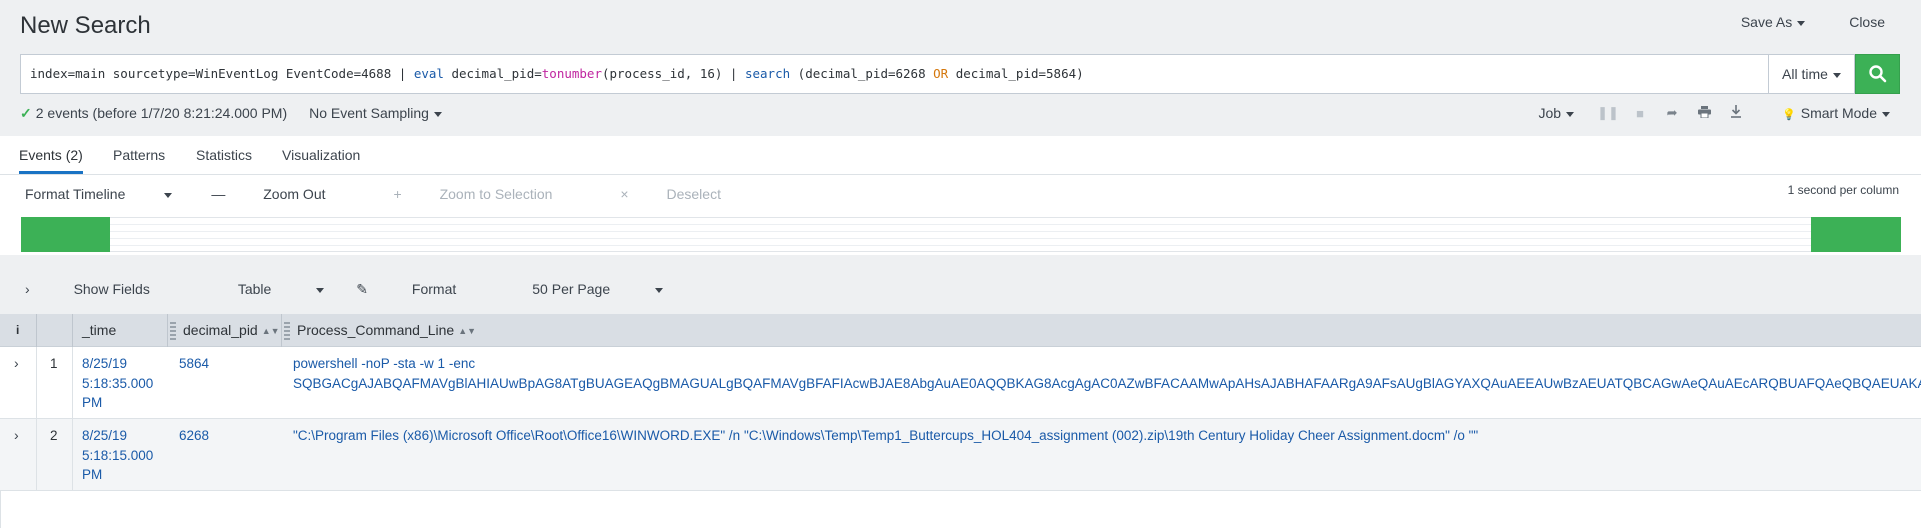  I want to click on event-clock: 5:18:35.000, so click(118, 383).